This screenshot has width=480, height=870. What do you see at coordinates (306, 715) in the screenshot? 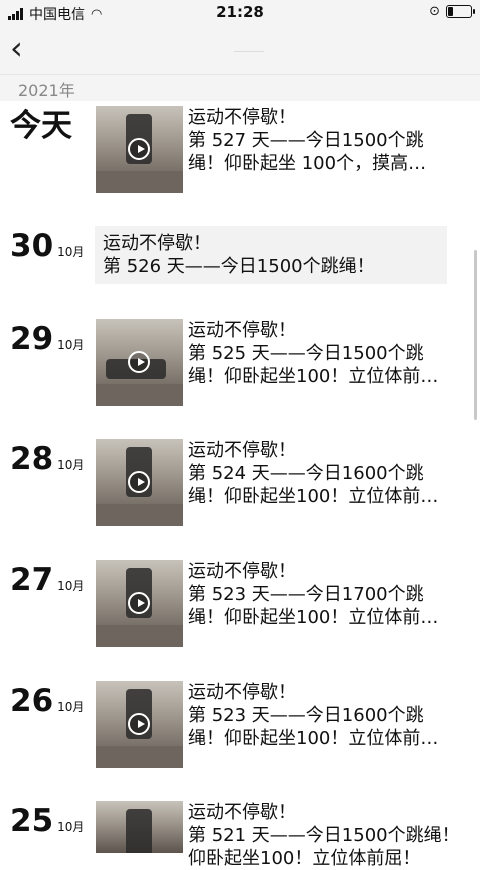
I see `entry-text-line: 第 523 天——今日1600个跳` at bounding box center [306, 715].